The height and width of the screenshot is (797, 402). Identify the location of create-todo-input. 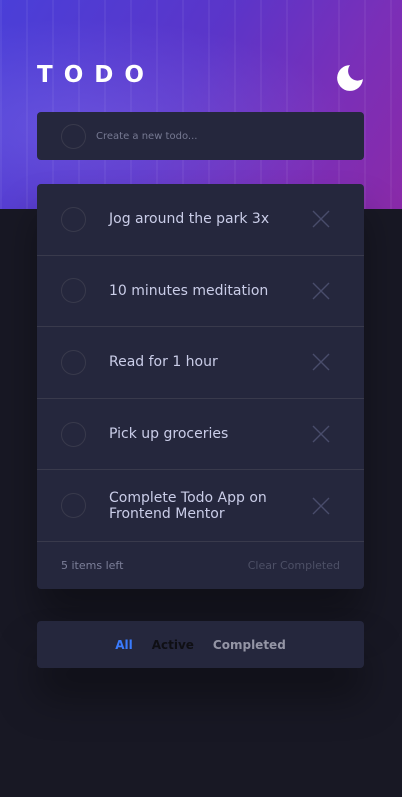
(216, 136).